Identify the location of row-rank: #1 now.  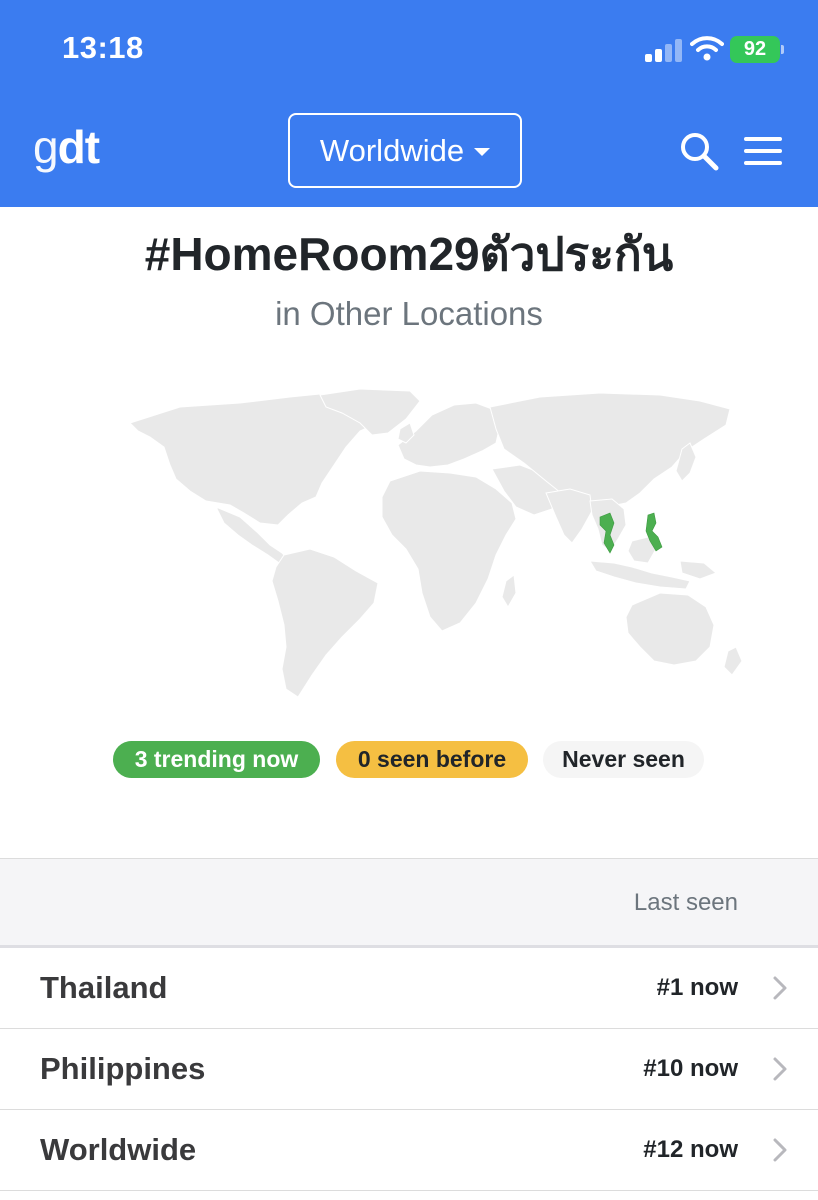
(697, 987).